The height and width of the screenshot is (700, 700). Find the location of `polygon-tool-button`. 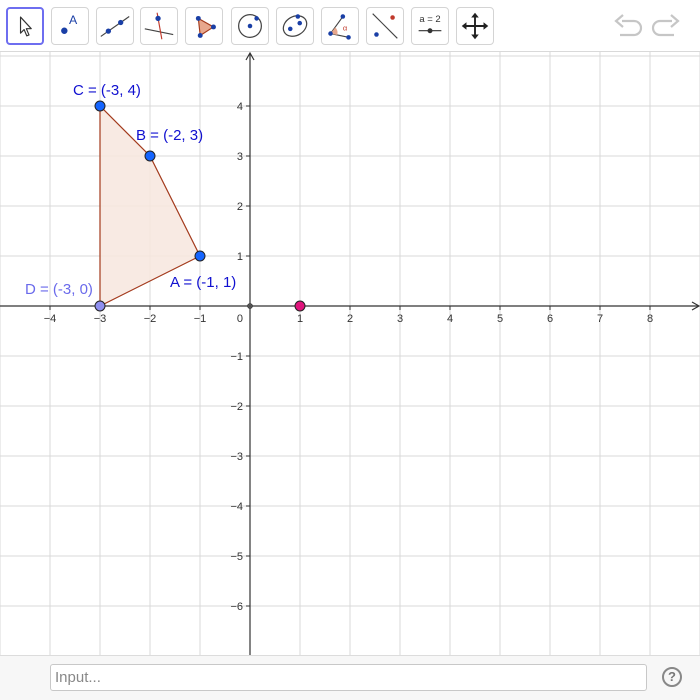

polygon-tool-button is located at coordinates (204, 26).